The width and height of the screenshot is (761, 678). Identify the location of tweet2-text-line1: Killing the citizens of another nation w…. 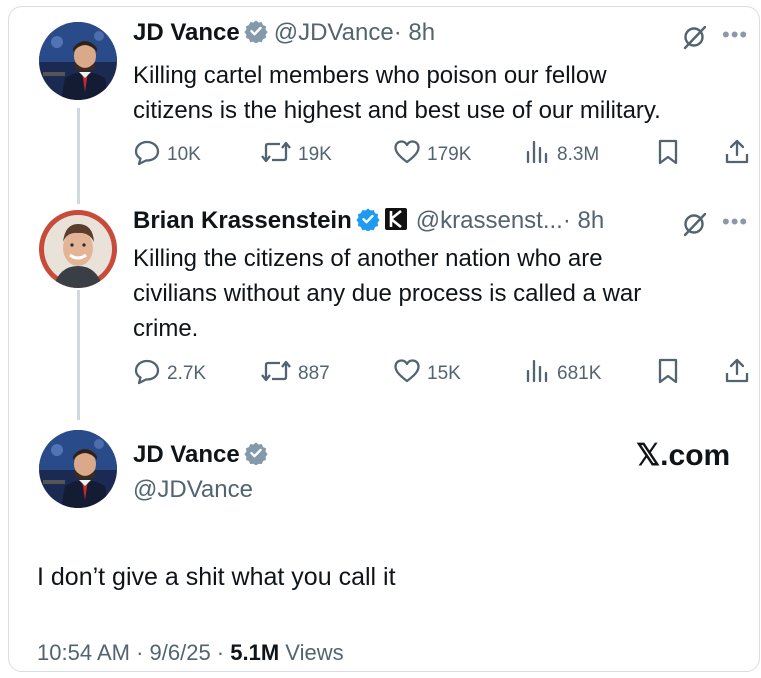
(368, 258).